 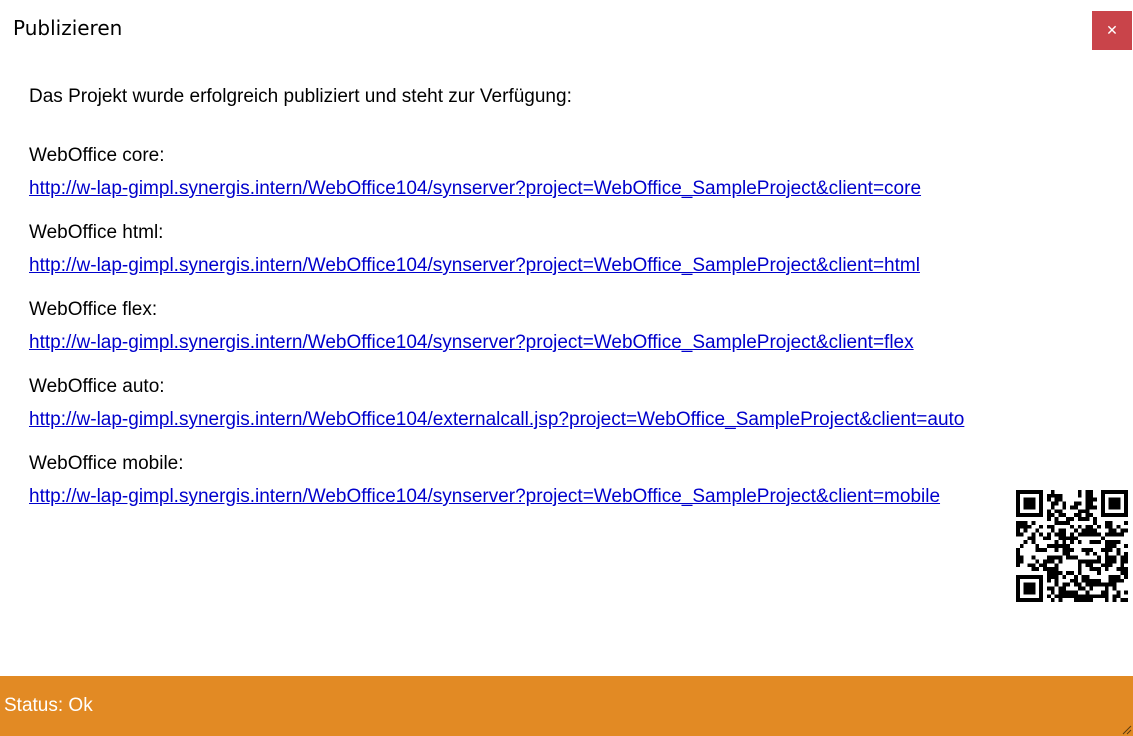 What do you see at coordinates (68, 28) in the screenshot?
I see `dialog-title: Publizieren` at bounding box center [68, 28].